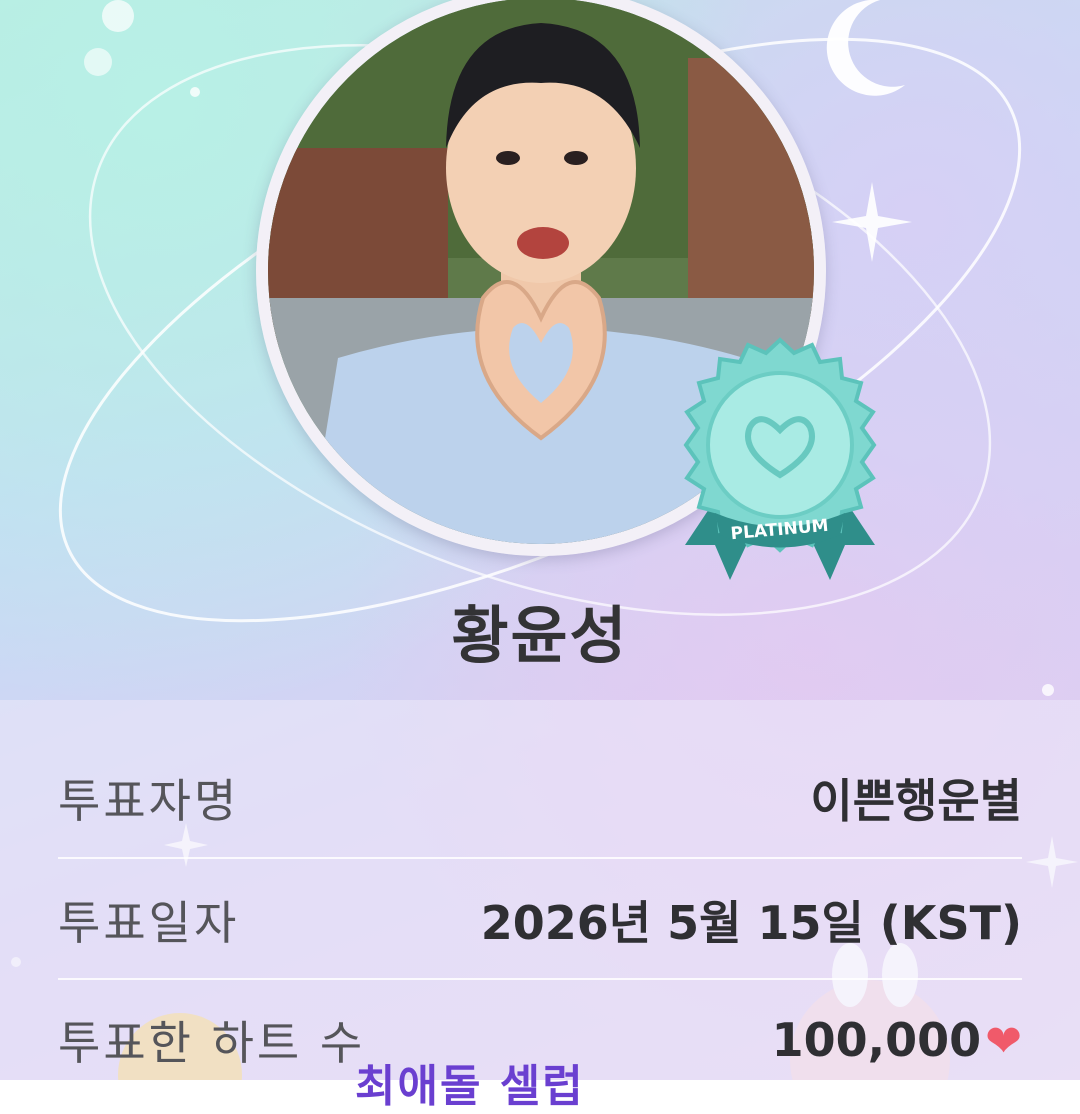  I want to click on sparkle-icon, so click(872, 222).